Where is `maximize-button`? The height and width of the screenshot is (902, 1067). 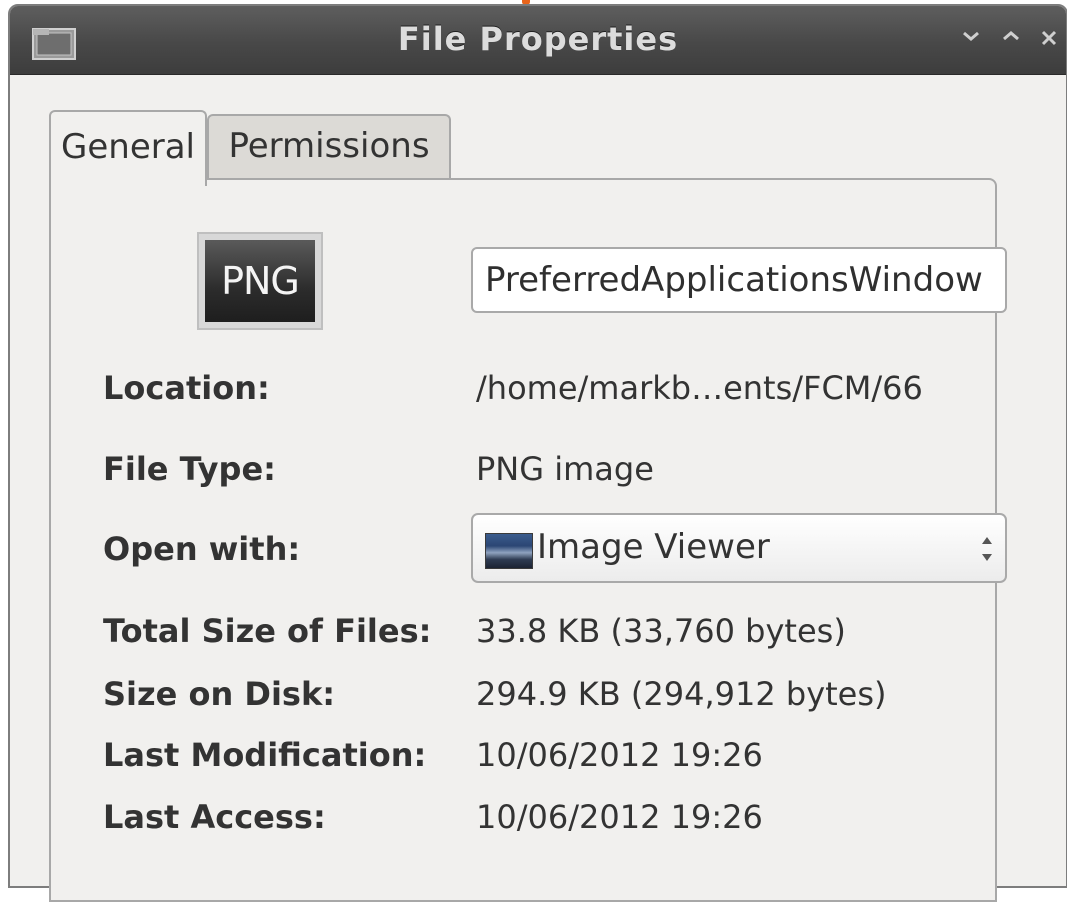
maximize-button is located at coordinates (1011, 39).